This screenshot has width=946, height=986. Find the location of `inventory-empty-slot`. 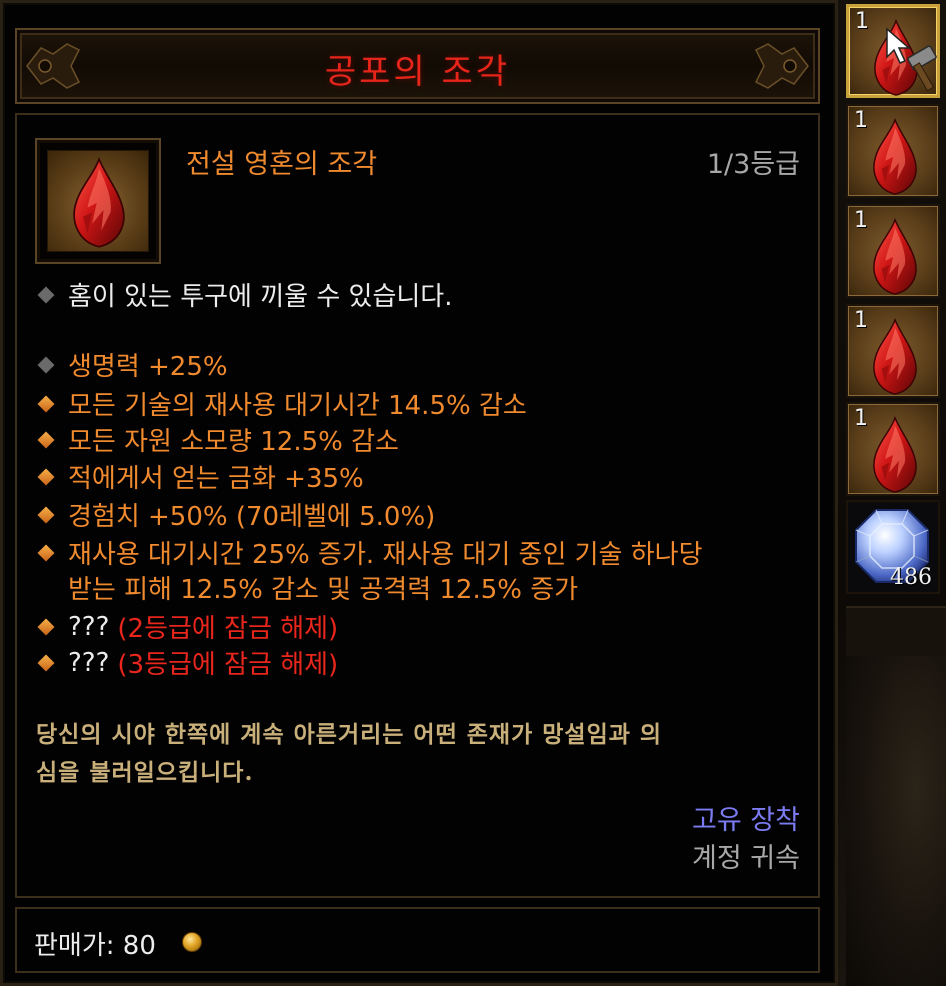

inventory-empty-slot is located at coordinates (896, 631).